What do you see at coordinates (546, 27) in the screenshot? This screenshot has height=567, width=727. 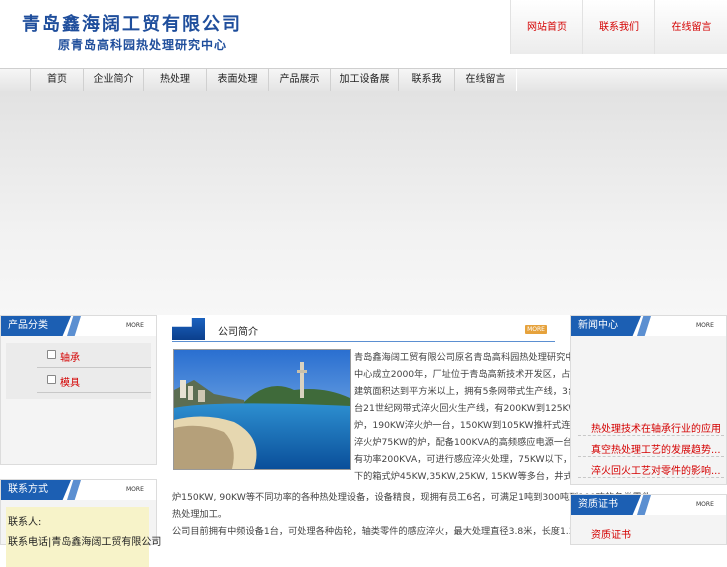 I see `top-link-home: 网站首页` at bounding box center [546, 27].